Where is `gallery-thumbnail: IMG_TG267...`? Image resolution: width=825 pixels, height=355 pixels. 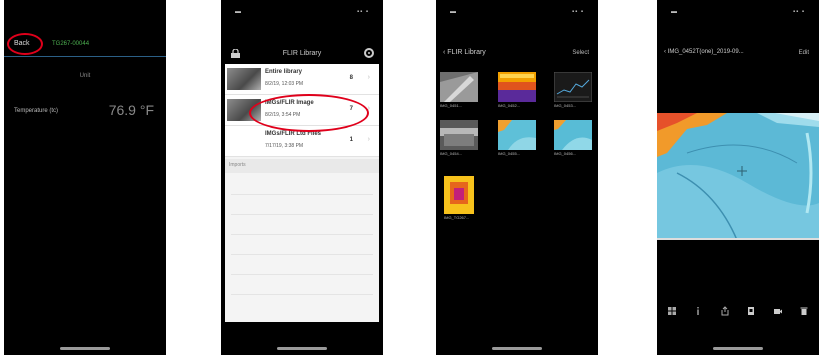
gallery-thumbnail: IMG_TG267... is located at coordinates (459, 198).